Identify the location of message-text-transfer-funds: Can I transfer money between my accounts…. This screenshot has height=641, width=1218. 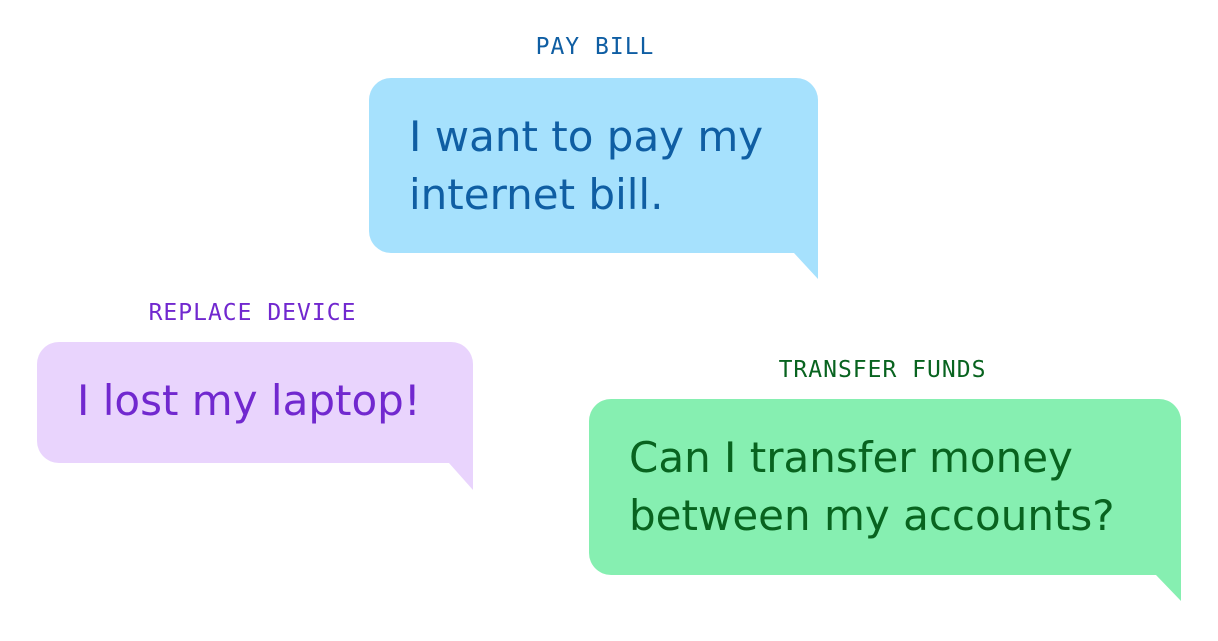
(872, 486).